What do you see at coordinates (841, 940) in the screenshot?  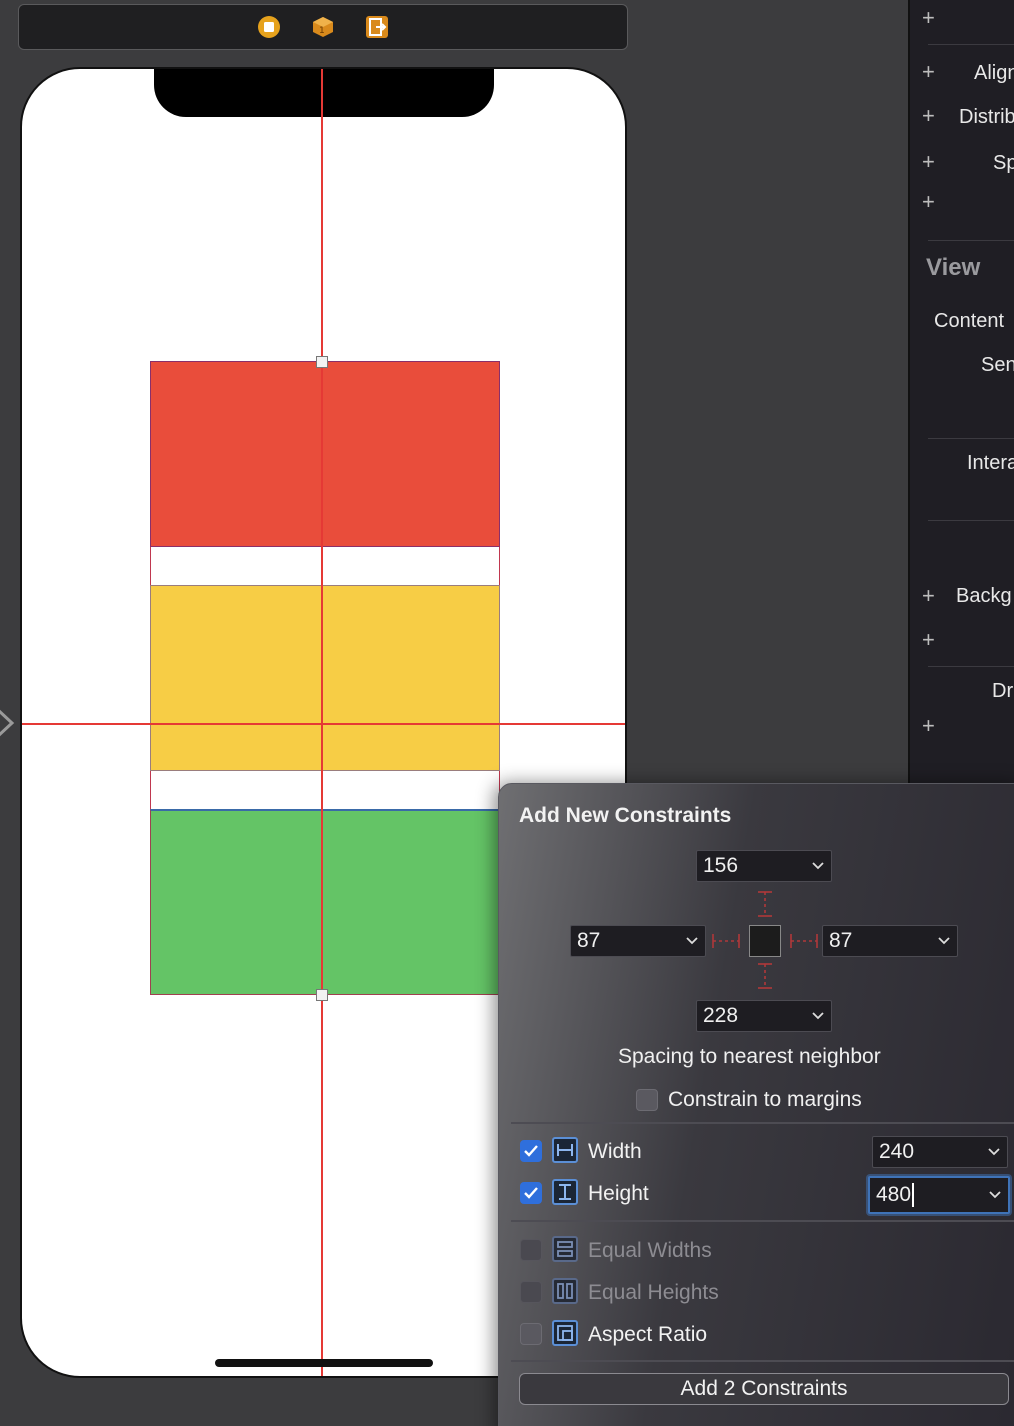 I see `trailing-spacing-value: 87` at bounding box center [841, 940].